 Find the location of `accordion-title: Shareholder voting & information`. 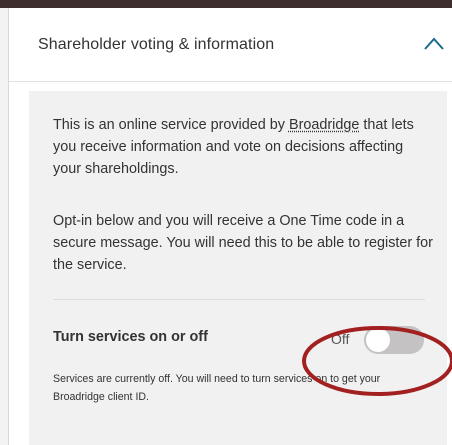

accordion-title: Shareholder voting & information is located at coordinates (156, 44).